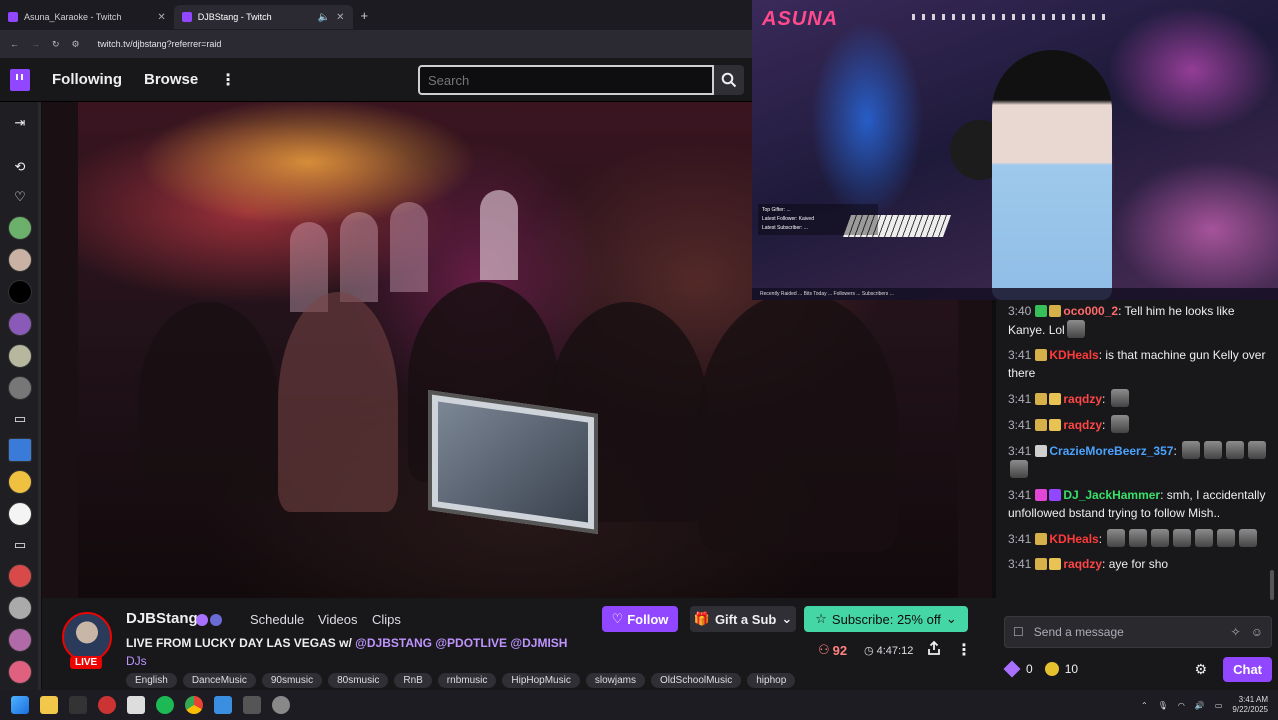  What do you see at coordinates (471, 643) in the screenshot?
I see `mention-link: @PDOTLIVE` at bounding box center [471, 643].